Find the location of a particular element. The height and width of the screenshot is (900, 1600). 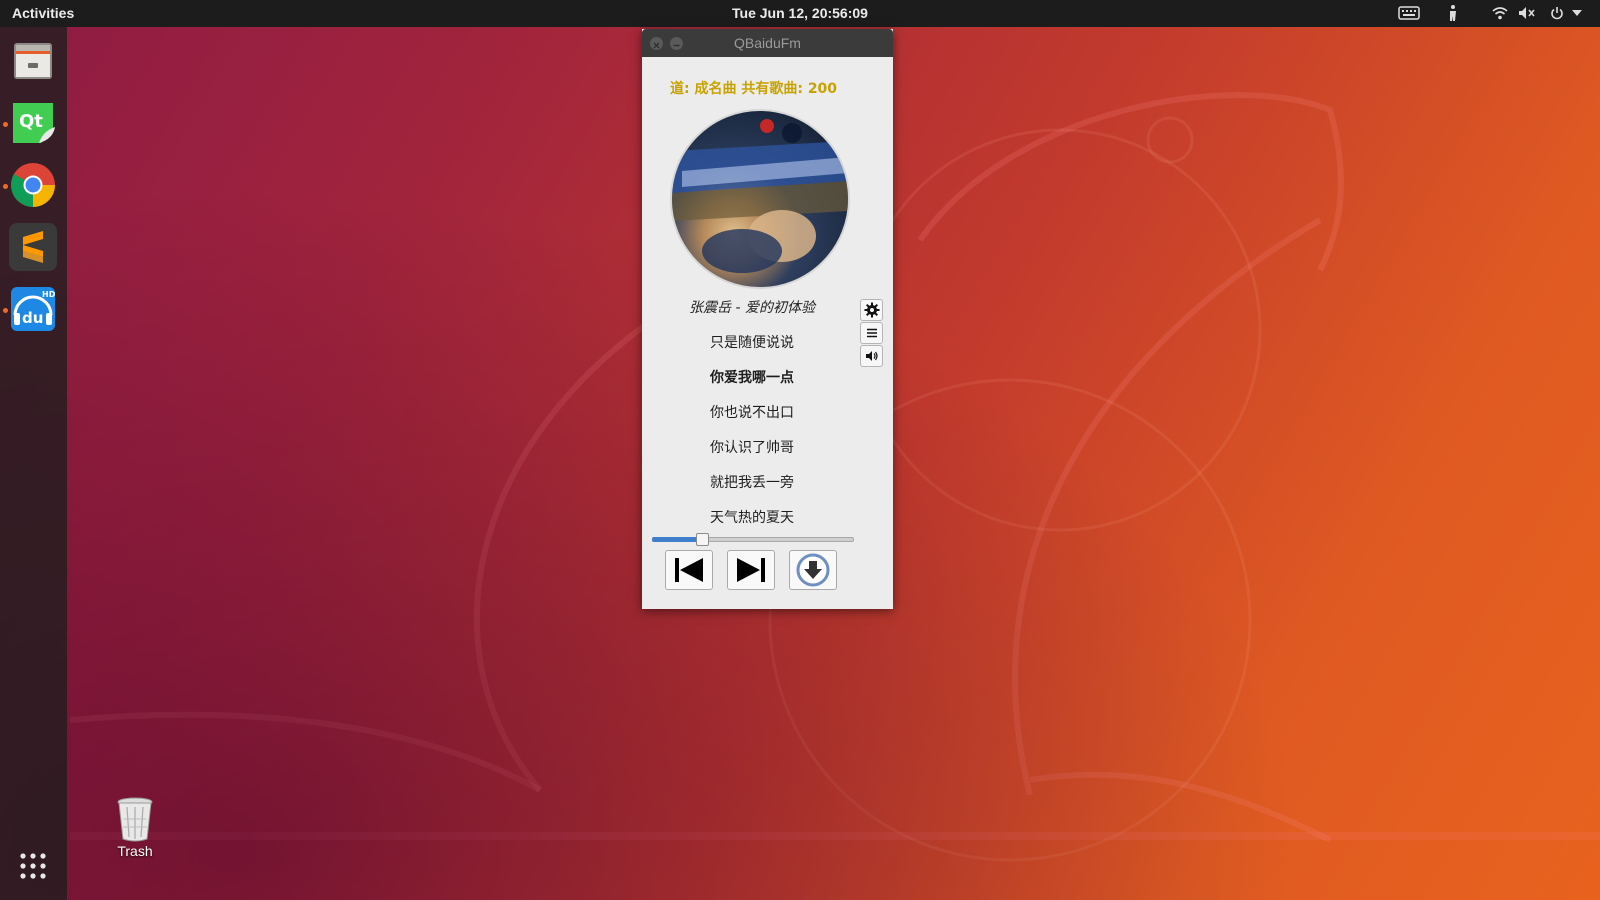

dock-item-chrome is located at coordinates (33, 185).